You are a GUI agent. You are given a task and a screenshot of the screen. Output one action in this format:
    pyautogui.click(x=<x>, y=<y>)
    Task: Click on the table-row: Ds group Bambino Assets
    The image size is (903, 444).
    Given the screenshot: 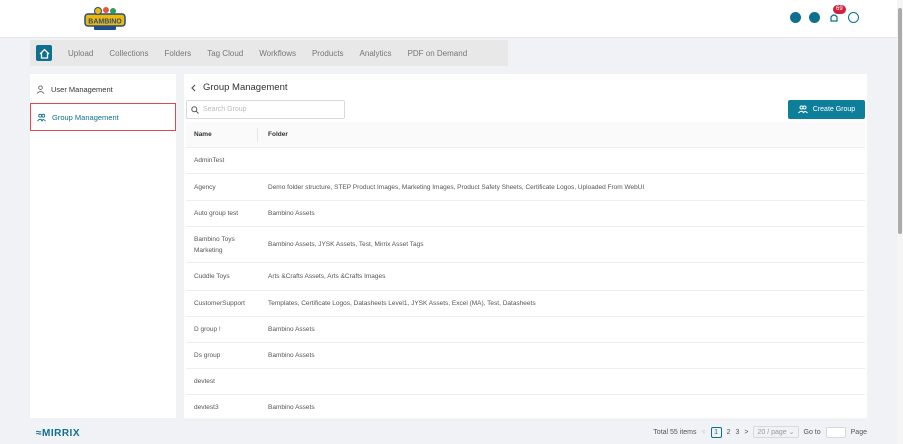 What is the action you would take?
    pyautogui.click(x=525, y=356)
    